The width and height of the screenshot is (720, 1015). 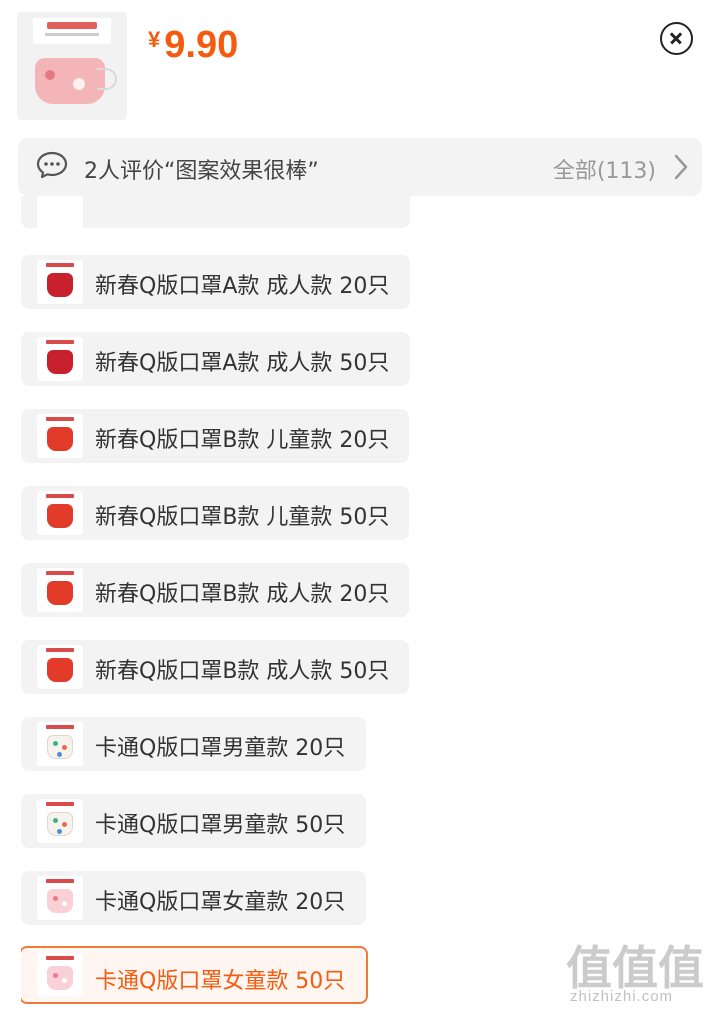 What do you see at coordinates (360, 65) in the screenshot?
I see `product-header: ¥9.90` at bounding box center [360, 65].